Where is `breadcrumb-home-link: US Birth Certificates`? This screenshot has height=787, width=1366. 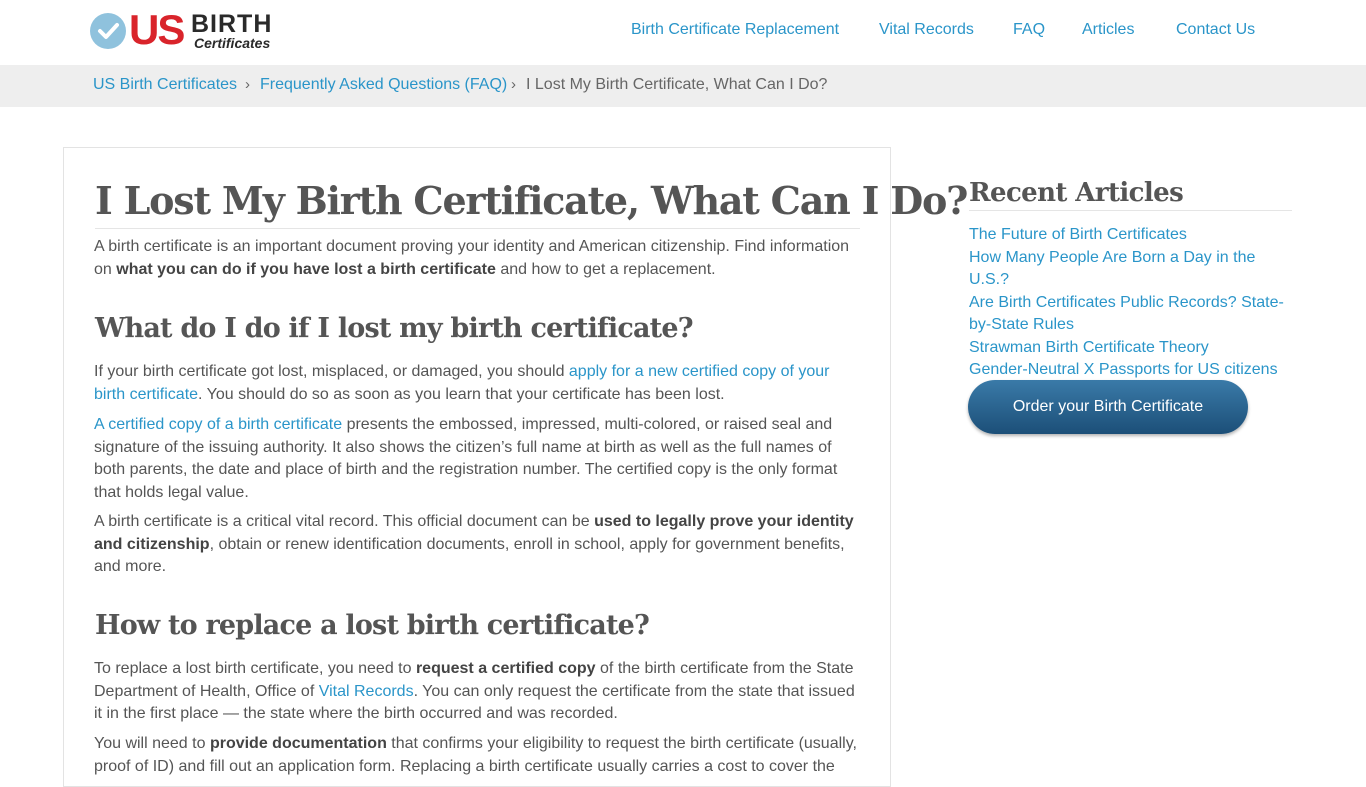 breadcrumb-home-link: US Birth Certificates is located at coordinates (165, 85).